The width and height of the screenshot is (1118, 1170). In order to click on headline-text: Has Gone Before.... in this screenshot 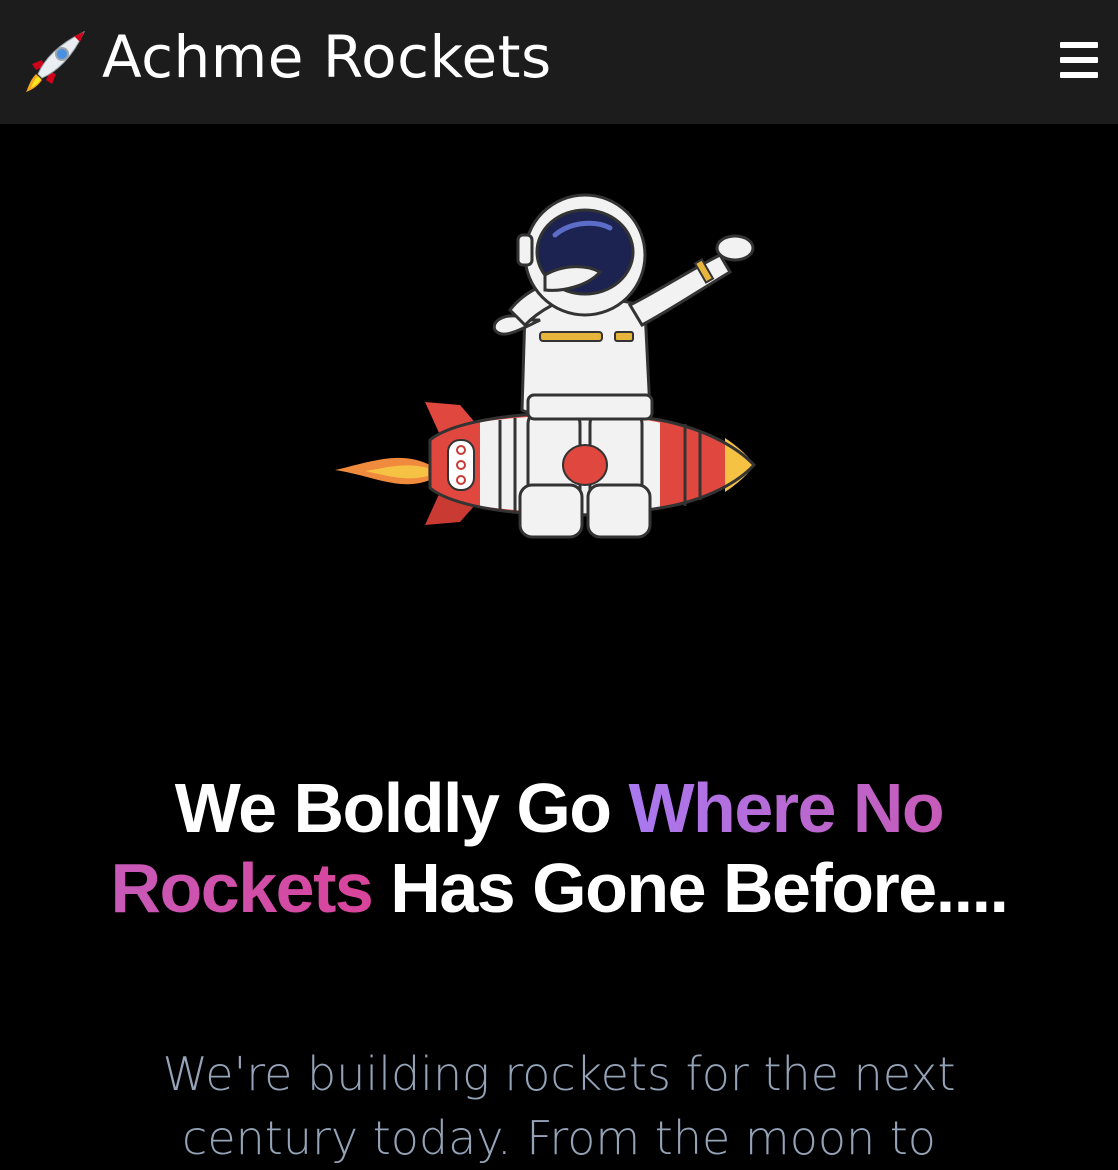, I will do `click(690, 888)`.